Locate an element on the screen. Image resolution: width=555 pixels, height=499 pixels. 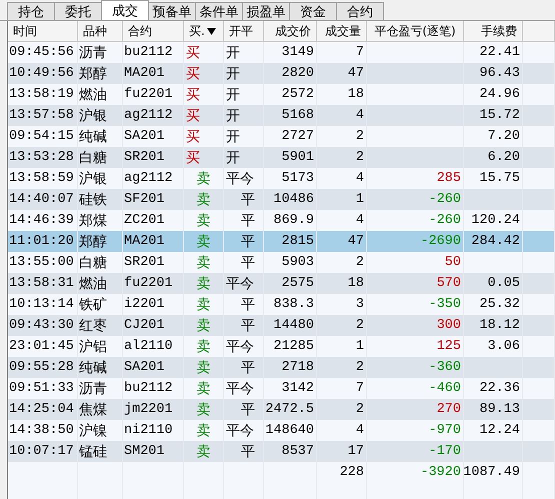
price-cell: 148640 is located at coordinates (289, 430).